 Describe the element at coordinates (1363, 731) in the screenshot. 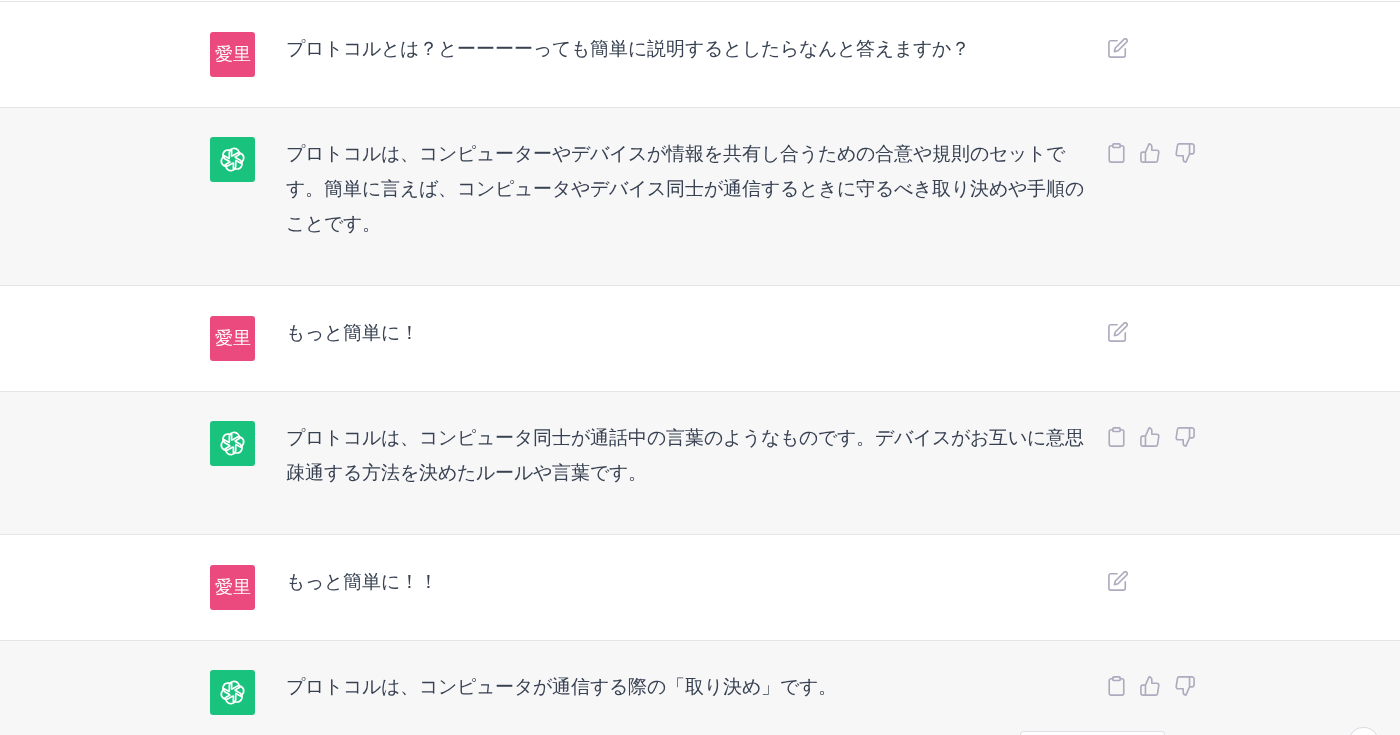

I see `round-button` at that location.